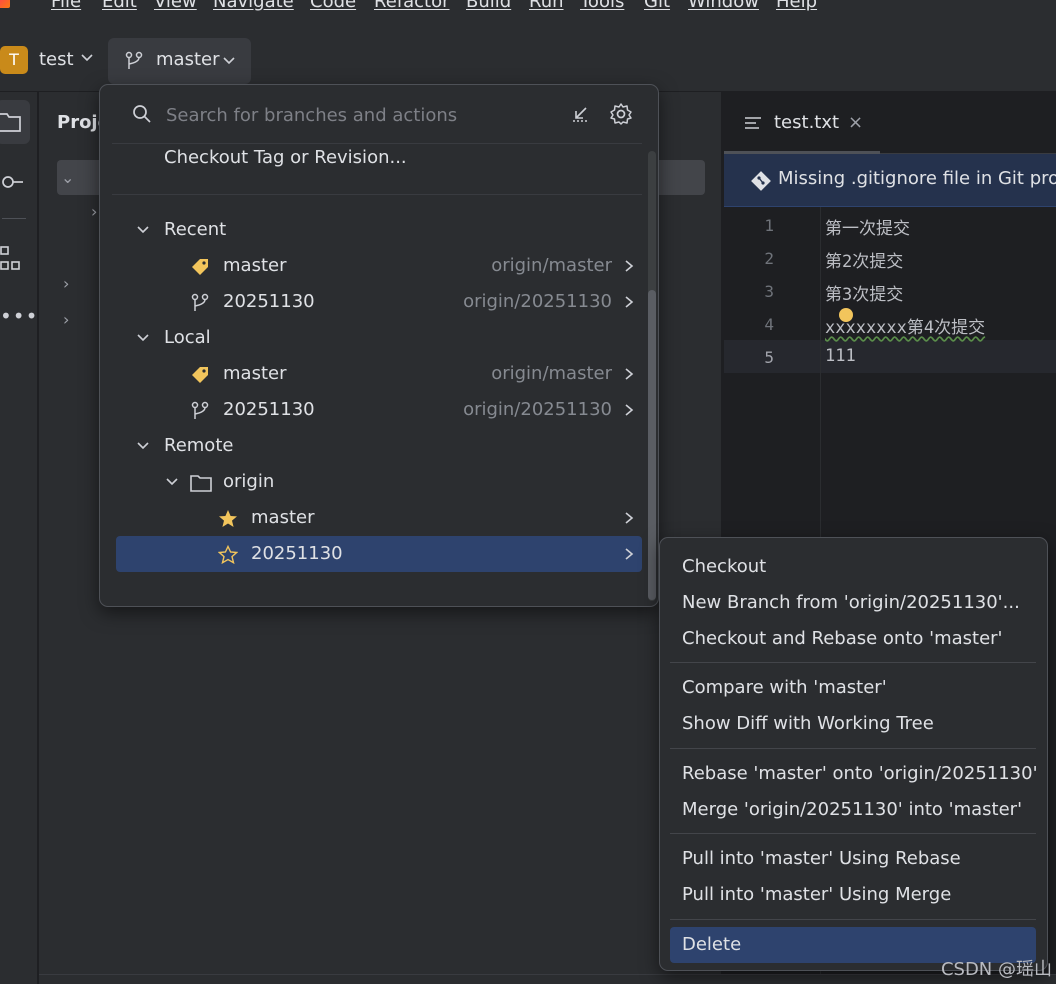 Image resolution: width=1056 pixels, height=984 pixels. I want to click on code-line: 第一次提交, so click(867, 229).